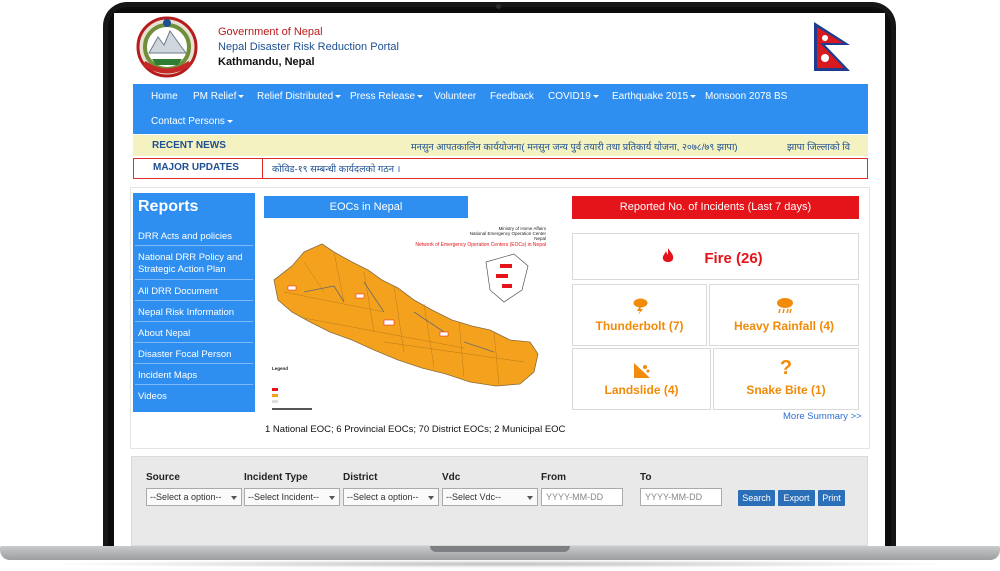  I want to click on nav-label: Volunteer, so click(455, 96).